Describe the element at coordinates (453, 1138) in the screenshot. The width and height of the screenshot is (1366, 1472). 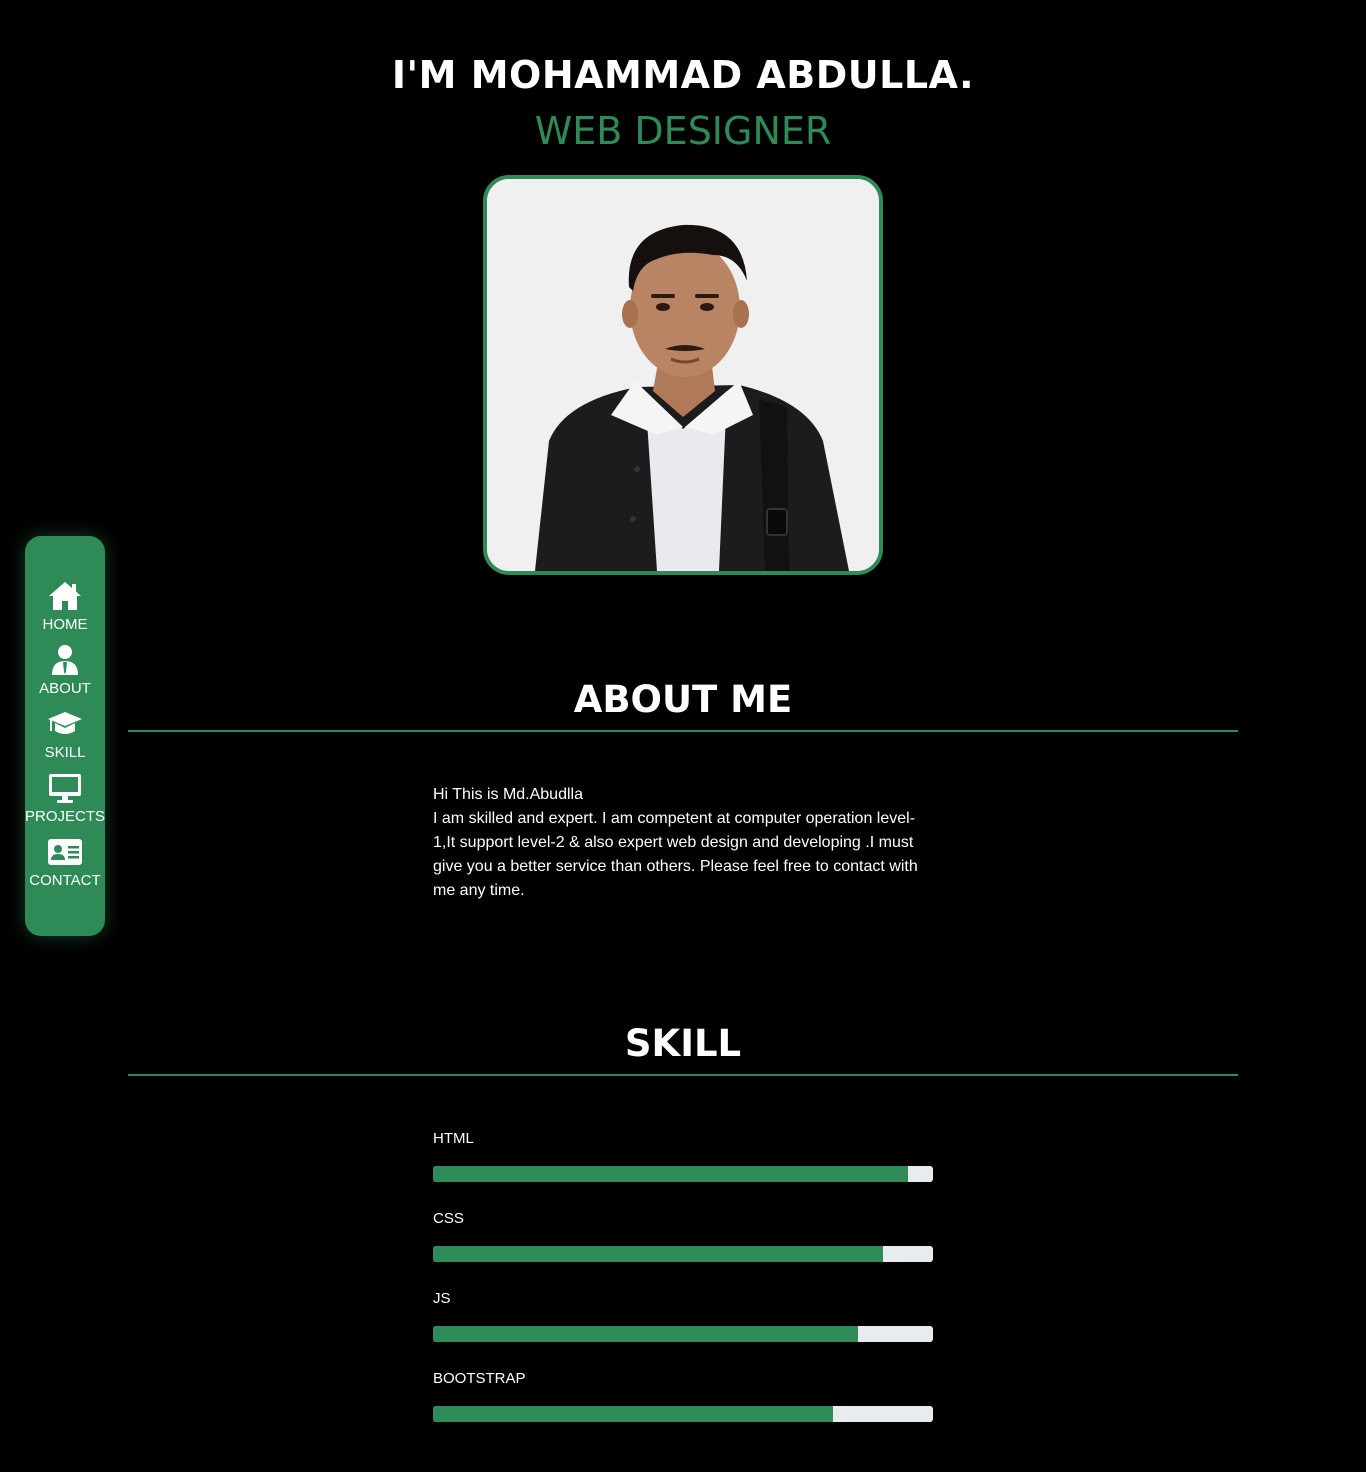
I see `skill-label-html: HTML` at that location.